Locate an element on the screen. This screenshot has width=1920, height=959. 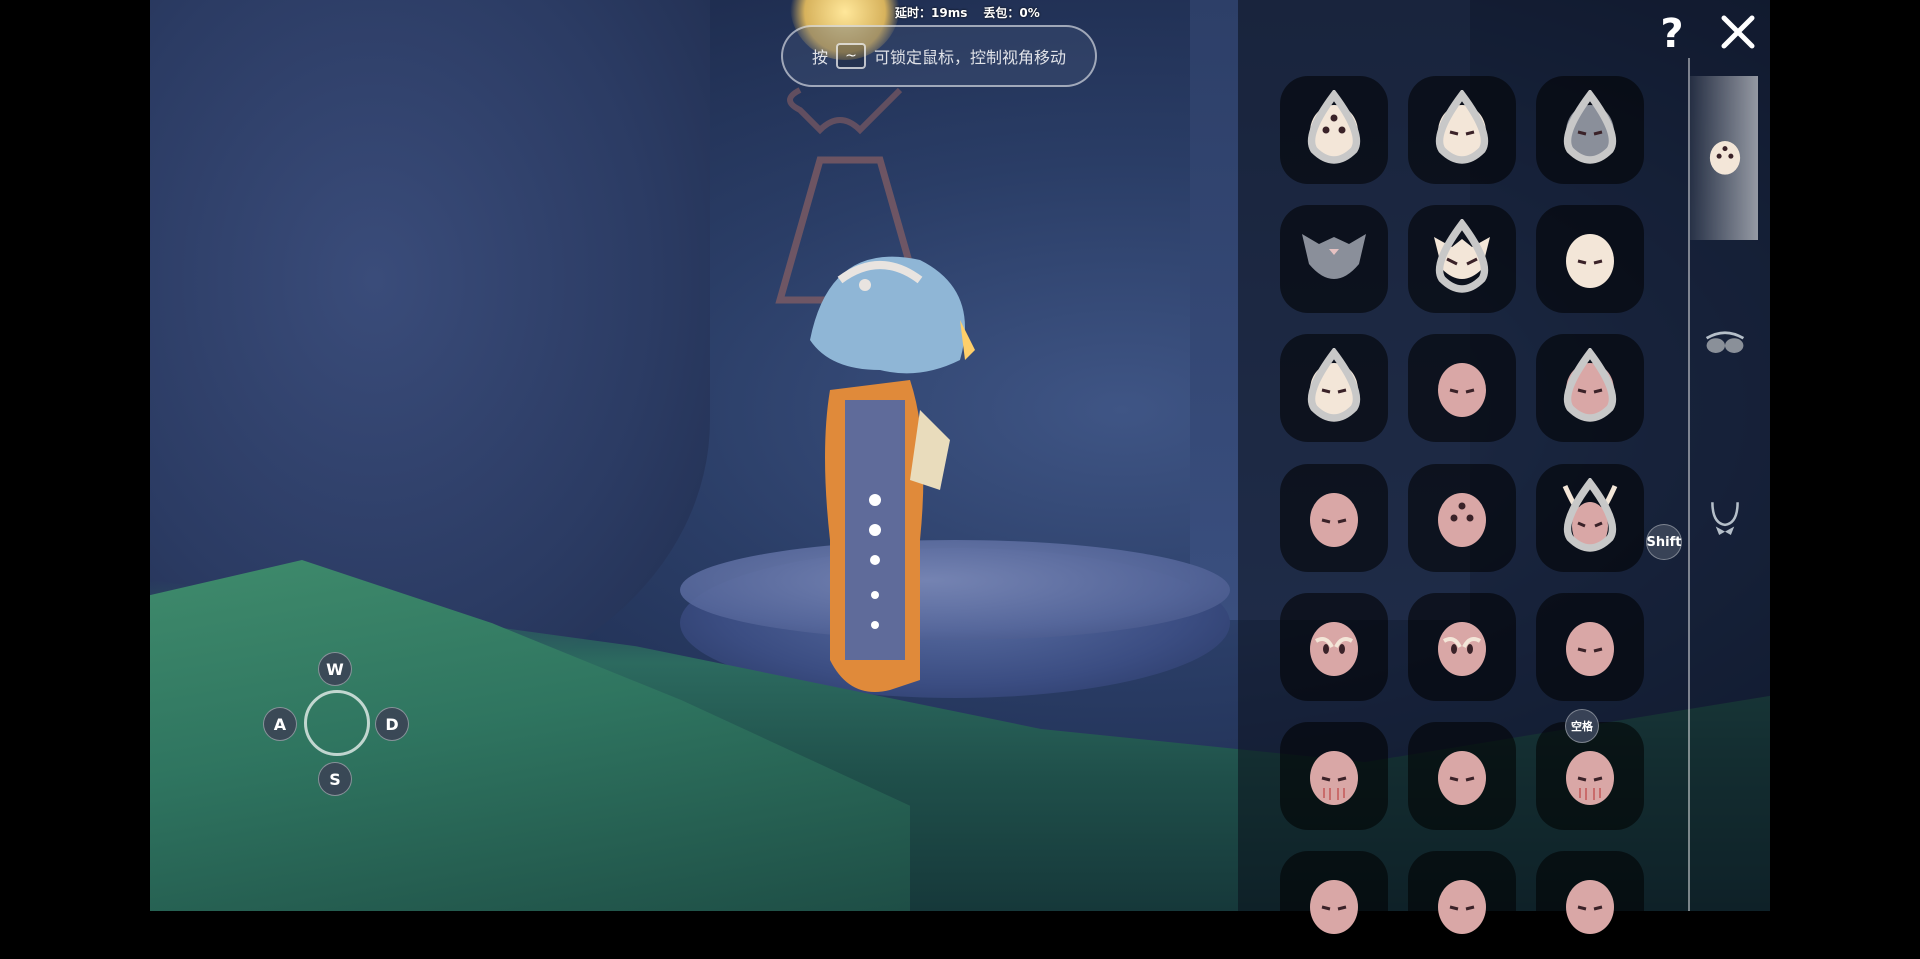
mask-pink-three-dots-icon is located at coordinates (1462, 520).